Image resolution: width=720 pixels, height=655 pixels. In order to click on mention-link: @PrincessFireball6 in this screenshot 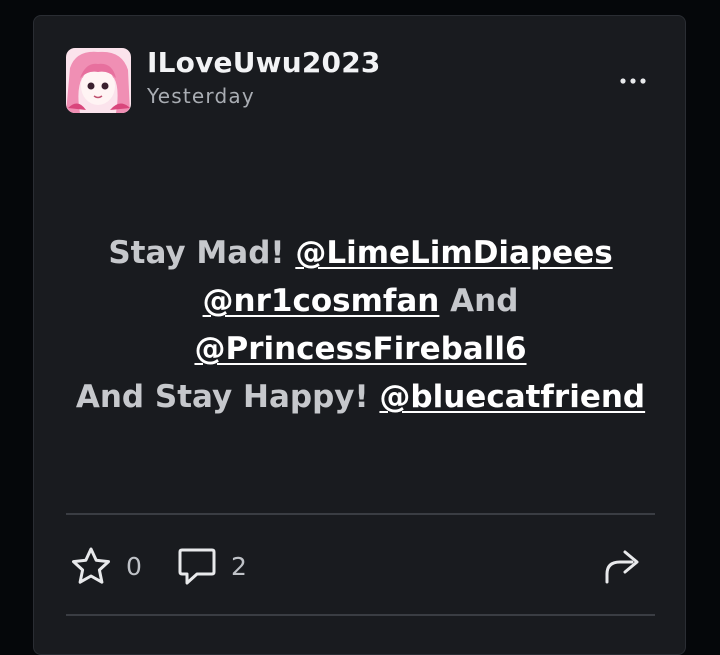, I will do `click(360, 349)`.